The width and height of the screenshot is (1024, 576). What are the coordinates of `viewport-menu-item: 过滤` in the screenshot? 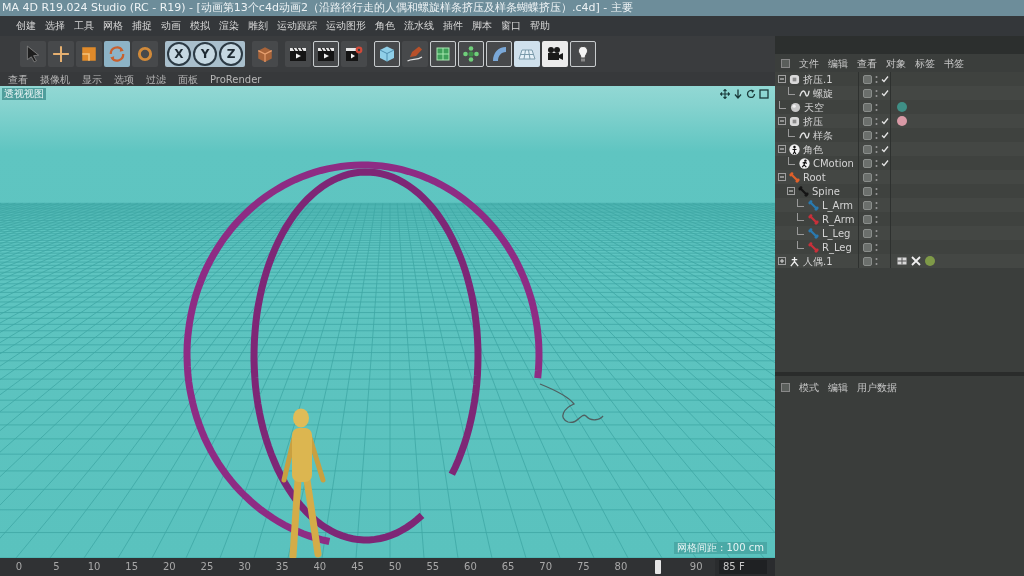 It's located at (156, 79).